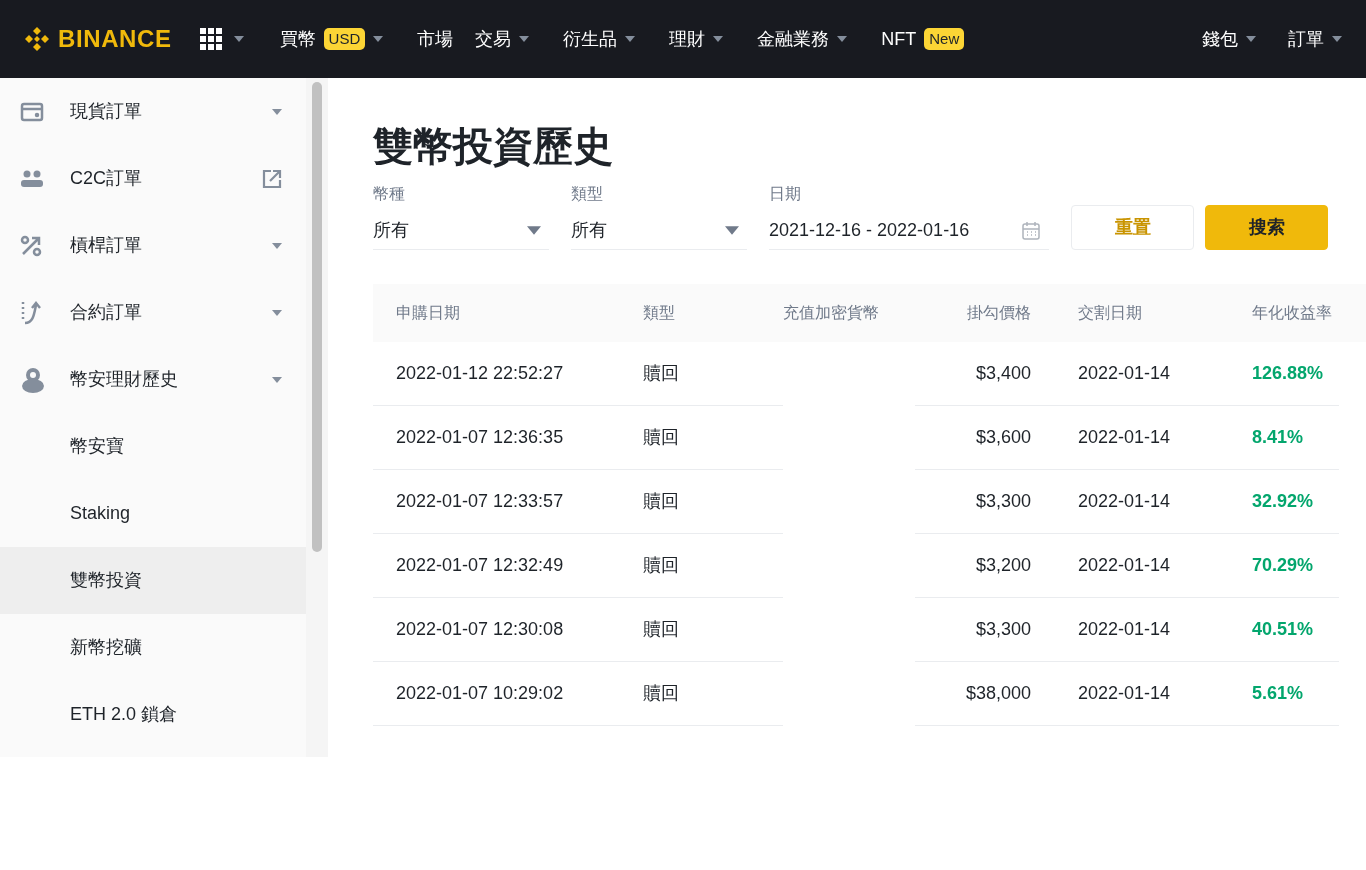 The width and height of the screenshot is (1366, 870). Describe the element at coordinates (587, 194) in the screenshot. I see `filter-label: 類型` at that location.